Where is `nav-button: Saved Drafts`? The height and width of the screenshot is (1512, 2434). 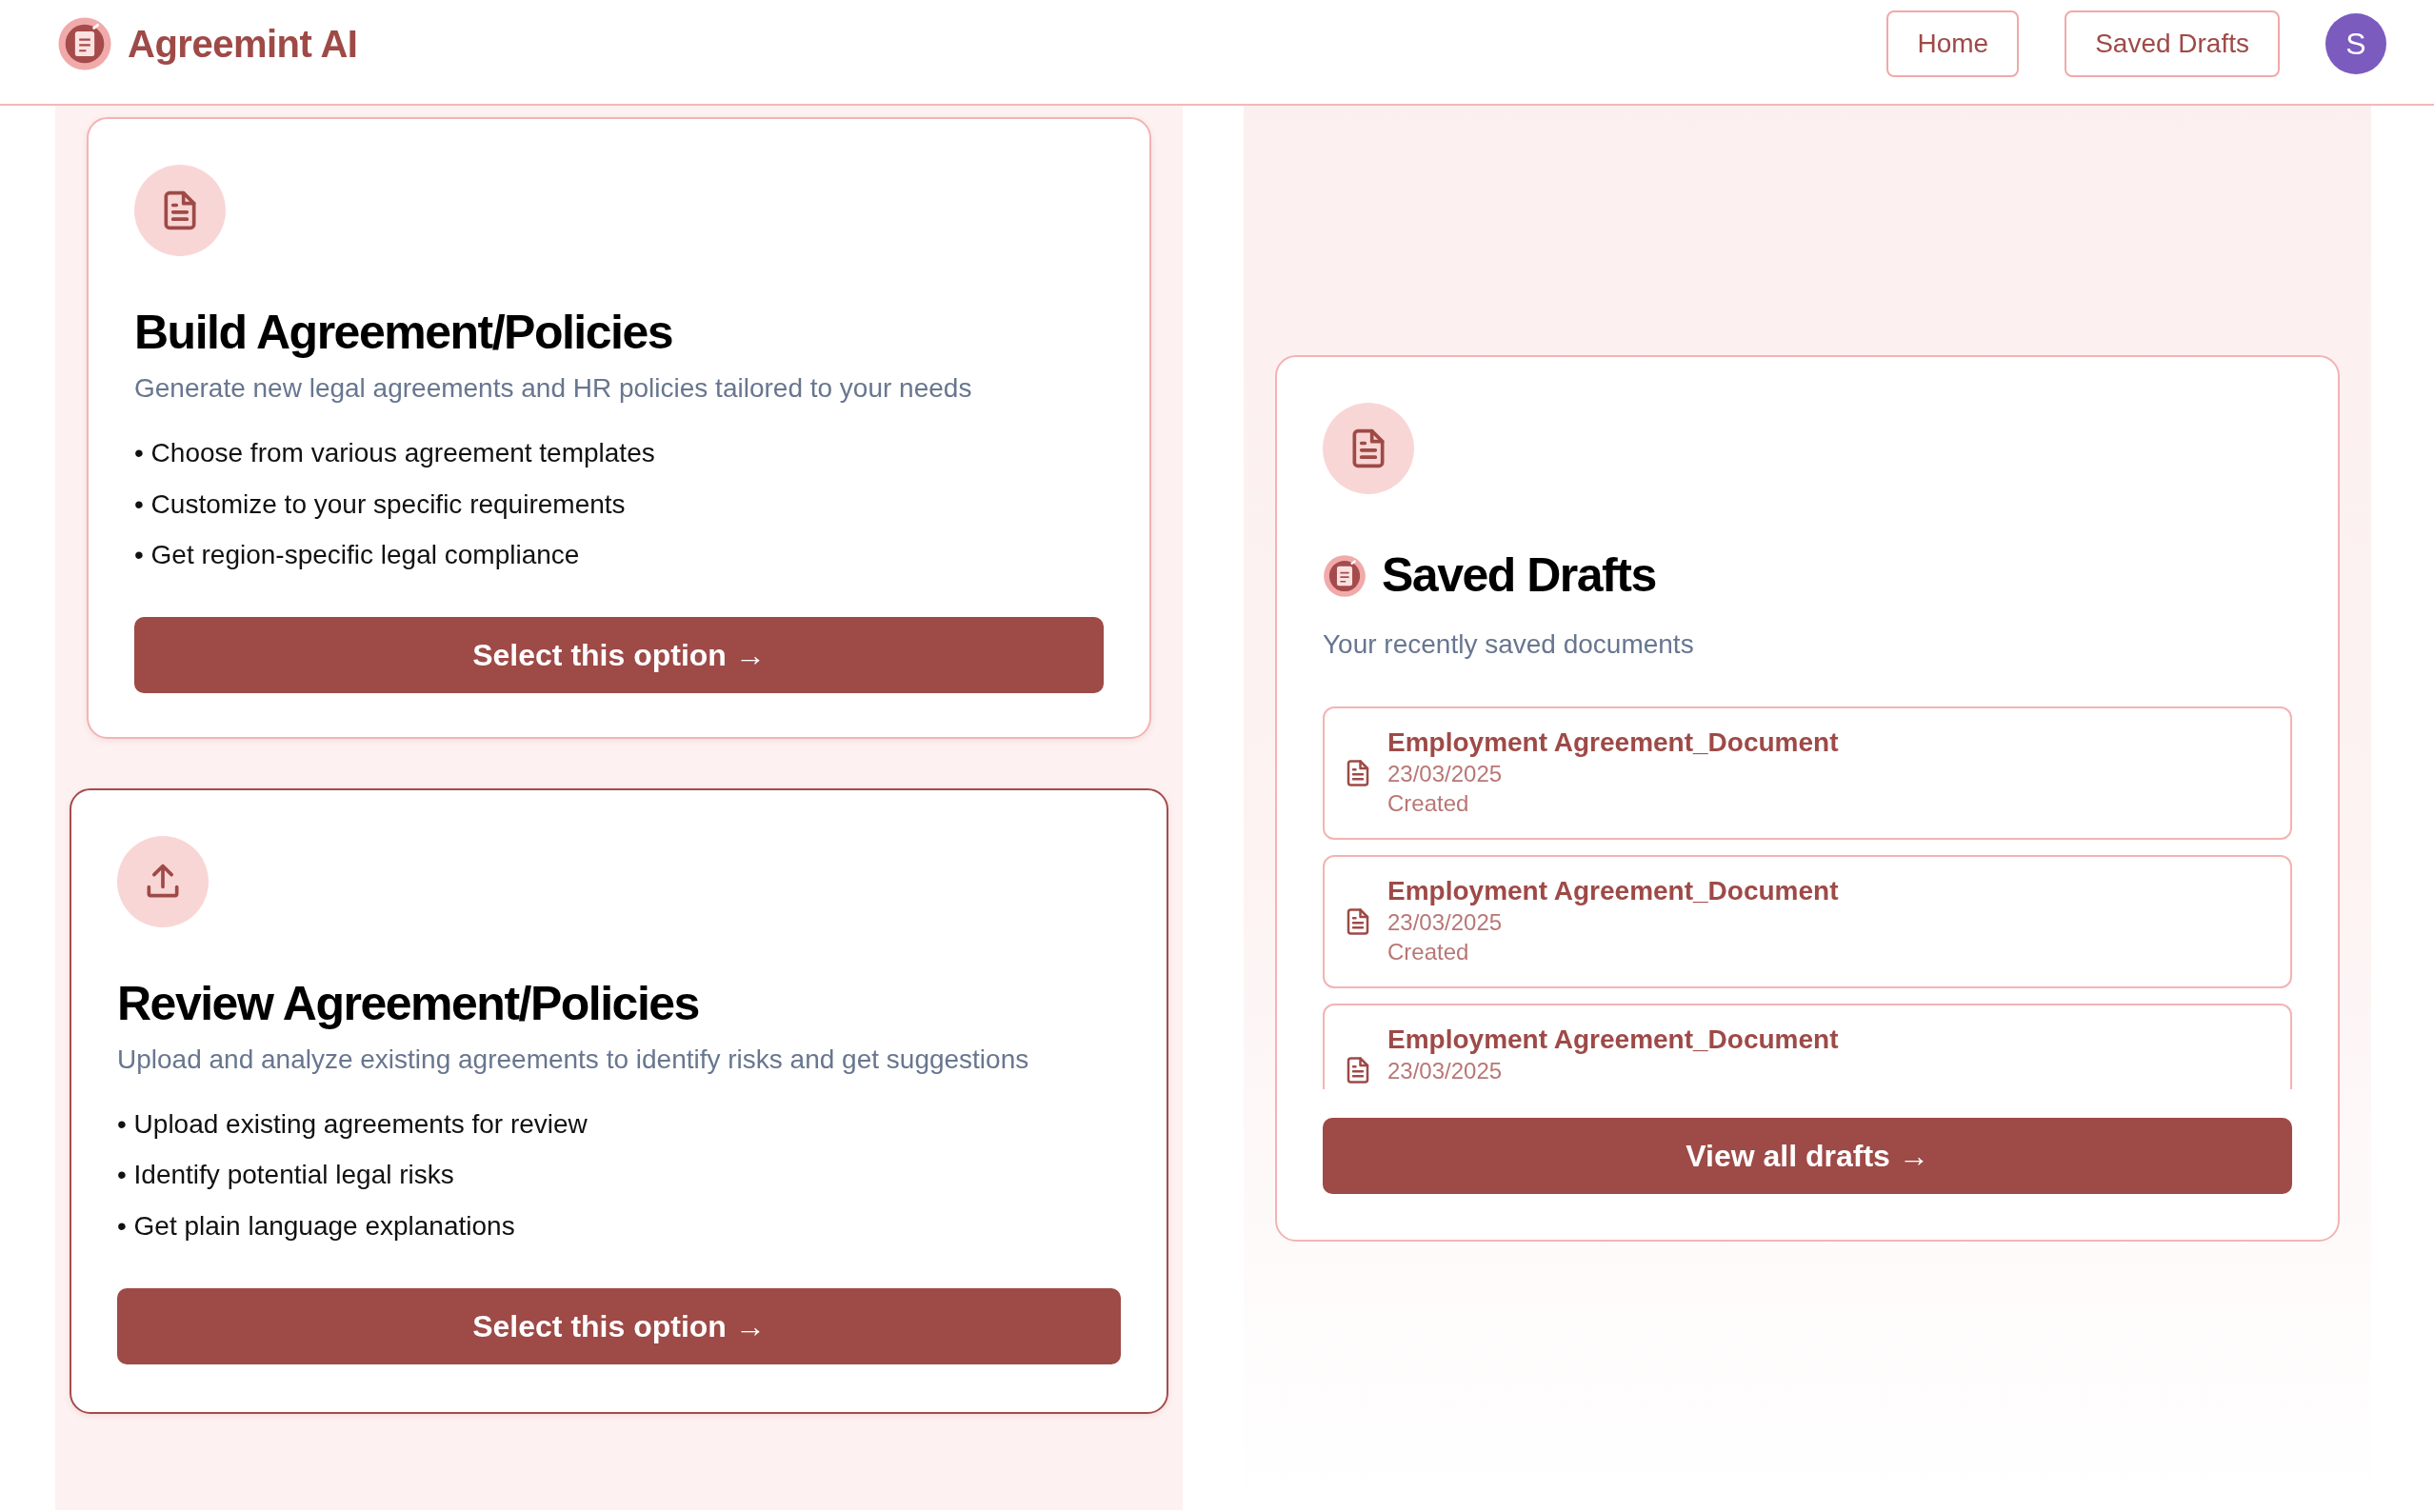
nav-button: Saved Drafts is located at coordinates (2172, 43).